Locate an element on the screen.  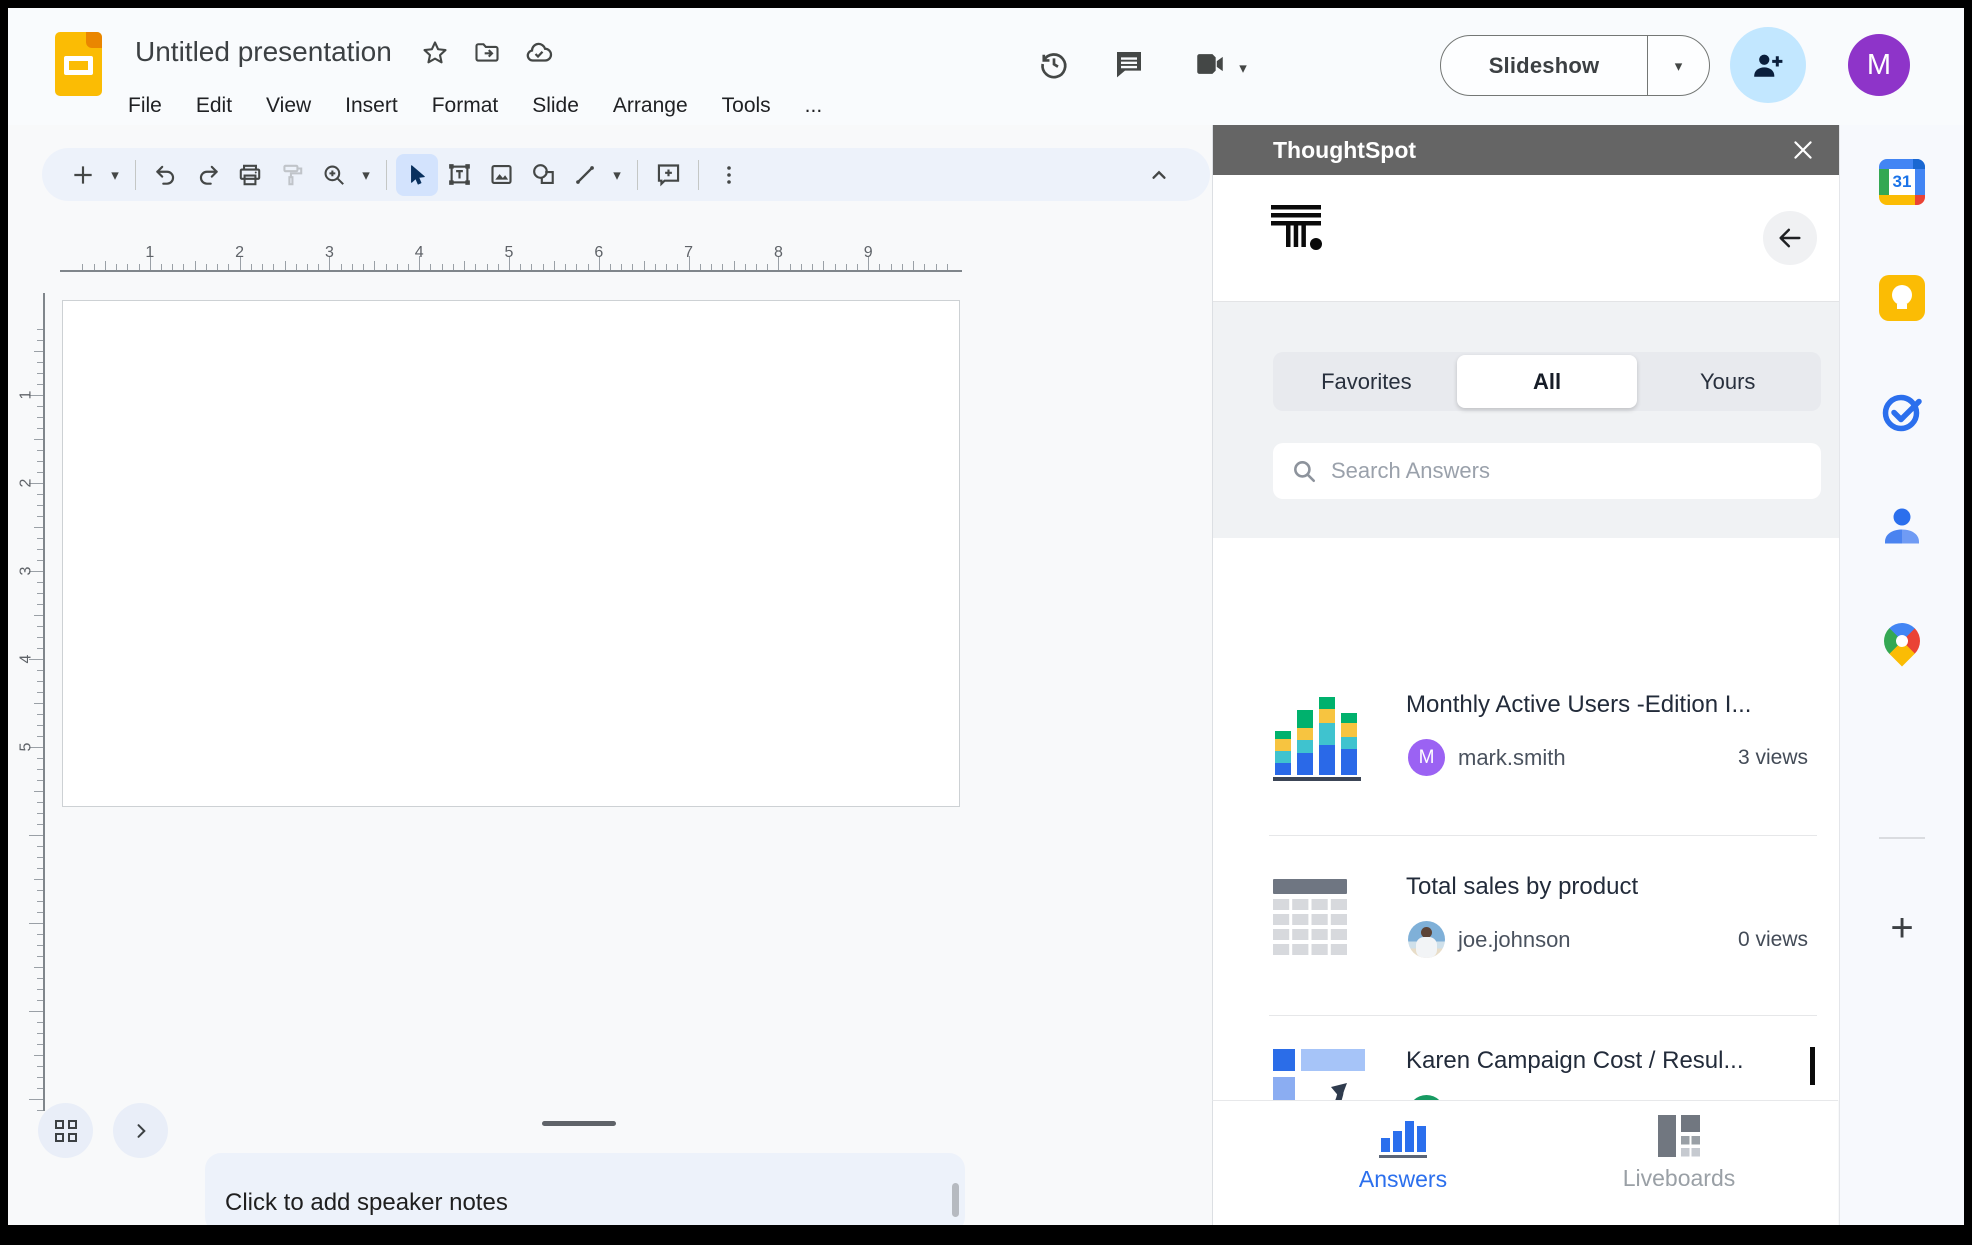
hide-menus-chevron is located at coordinates (1159, 175).